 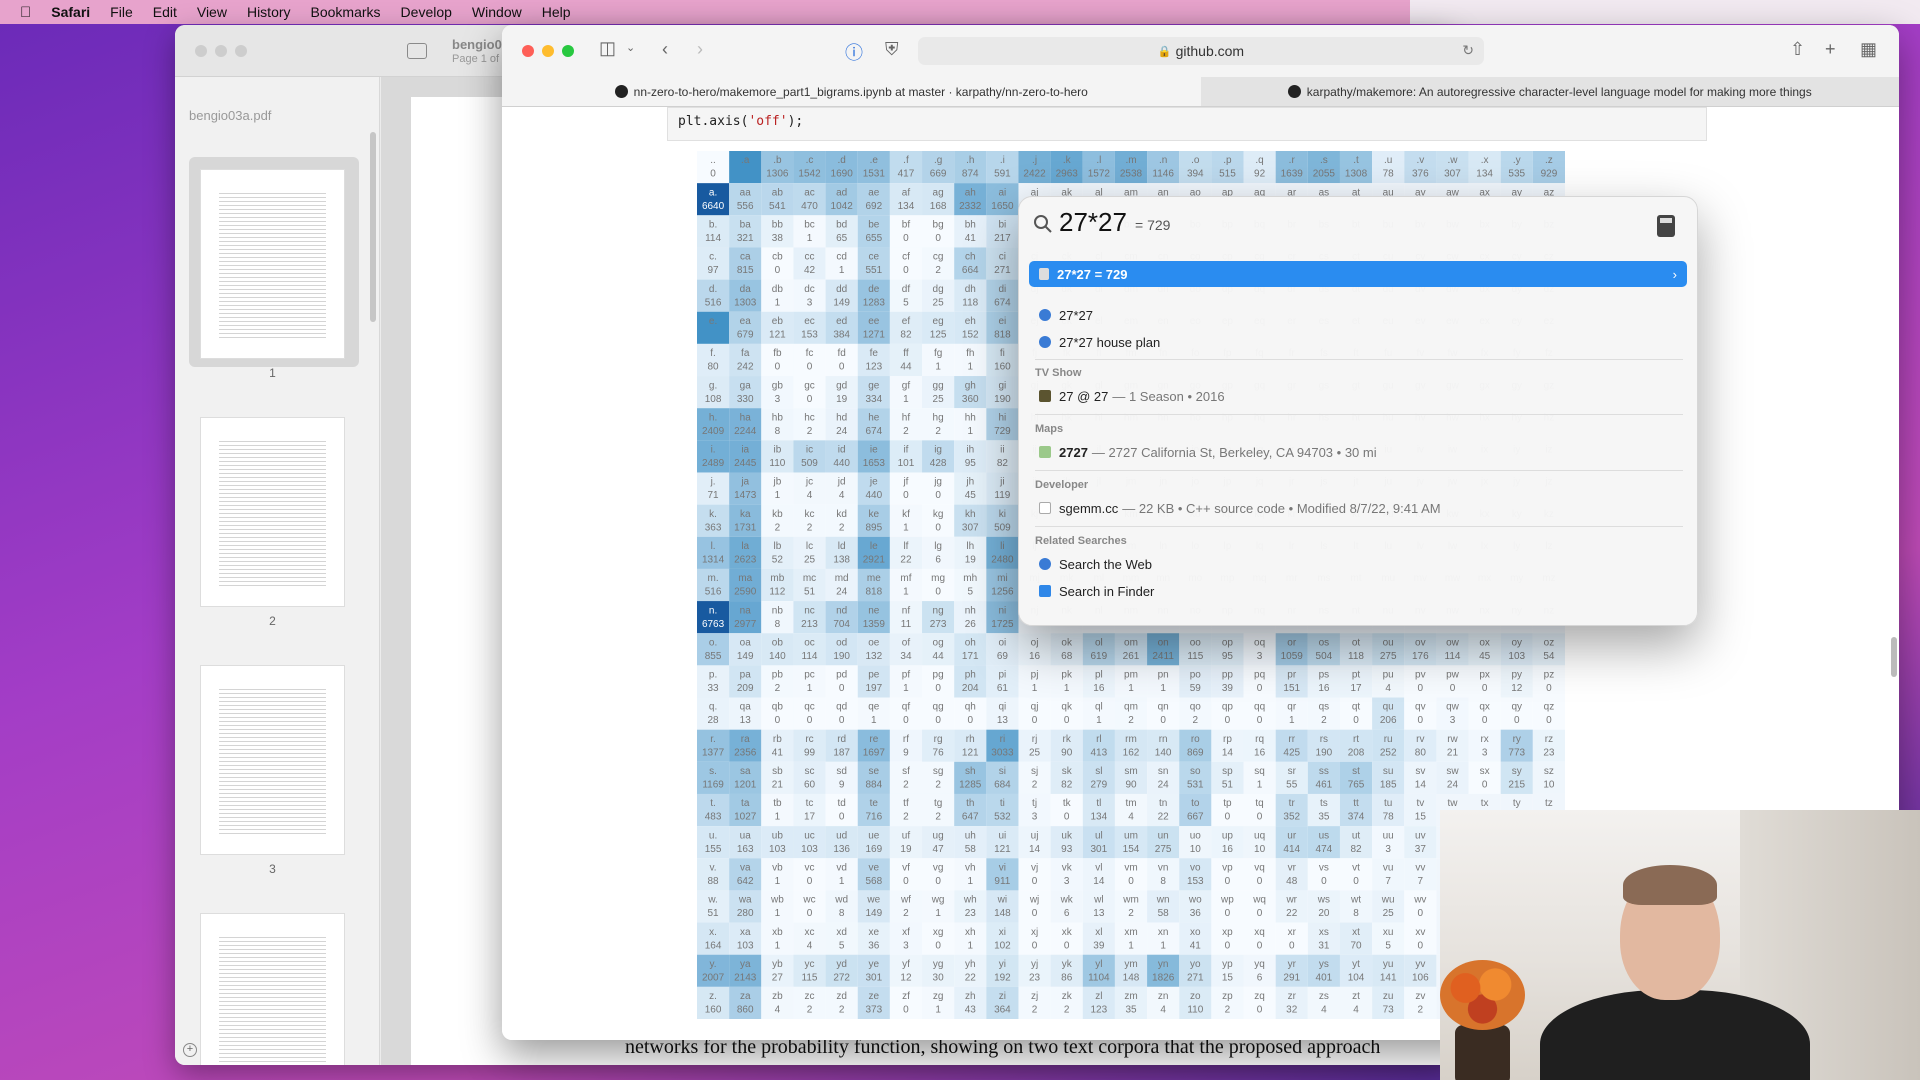 What do you see at coordinates (745, 206) in the screenshot?
I see `cell-count-label: 556` at bounding box center [745, 206].